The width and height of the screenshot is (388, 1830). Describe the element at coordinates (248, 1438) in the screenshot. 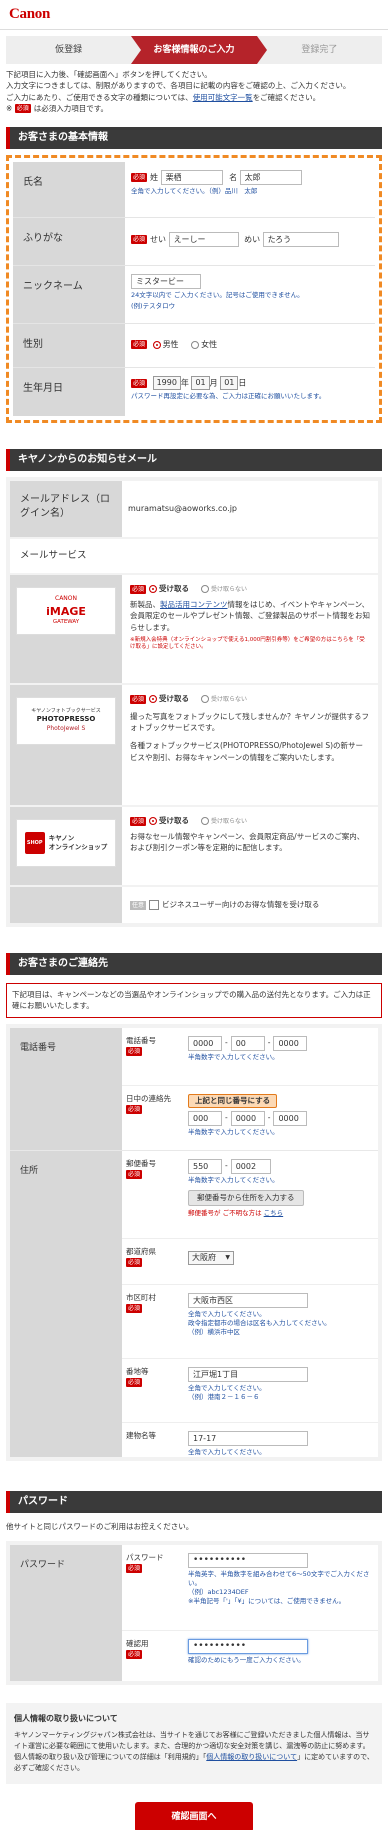

I see `building-input: 17-17` at that location.